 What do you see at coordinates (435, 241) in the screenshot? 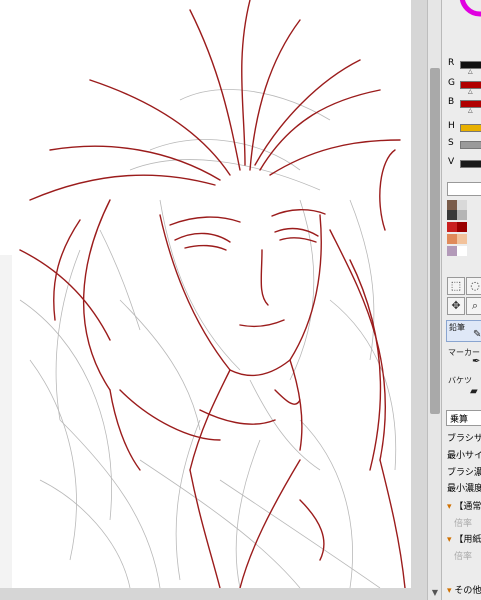
I see `scrollbar-thumb` at bounding box center [435, 241].